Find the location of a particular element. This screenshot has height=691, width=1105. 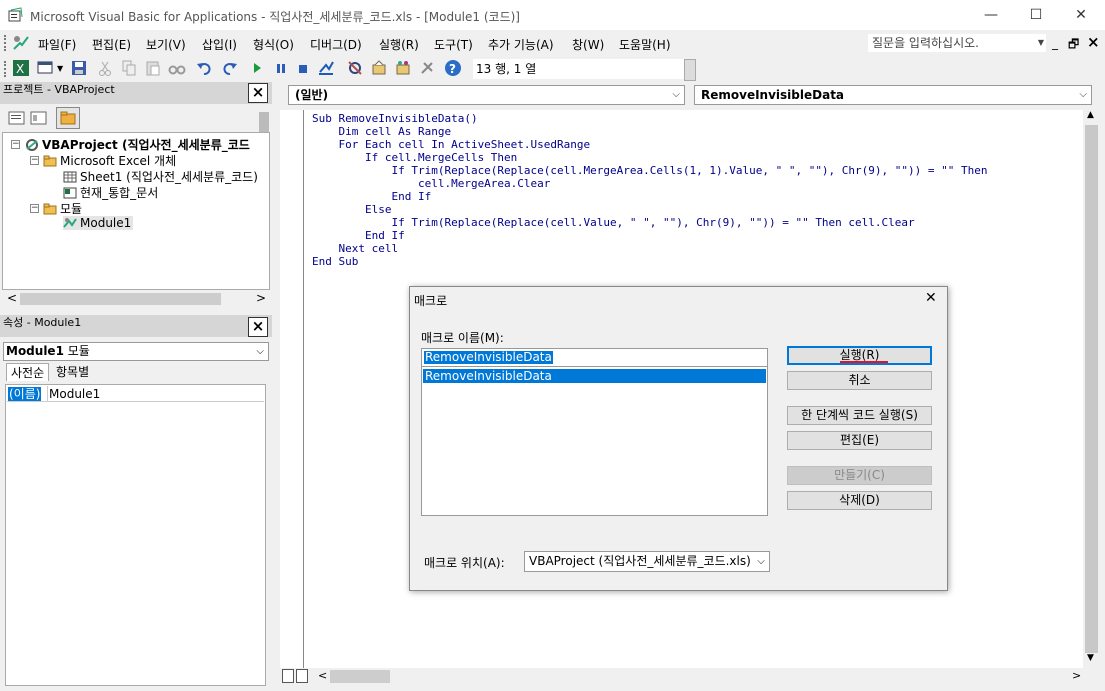

tree-item-module1: Module1 is located at coordinates (98, 223).